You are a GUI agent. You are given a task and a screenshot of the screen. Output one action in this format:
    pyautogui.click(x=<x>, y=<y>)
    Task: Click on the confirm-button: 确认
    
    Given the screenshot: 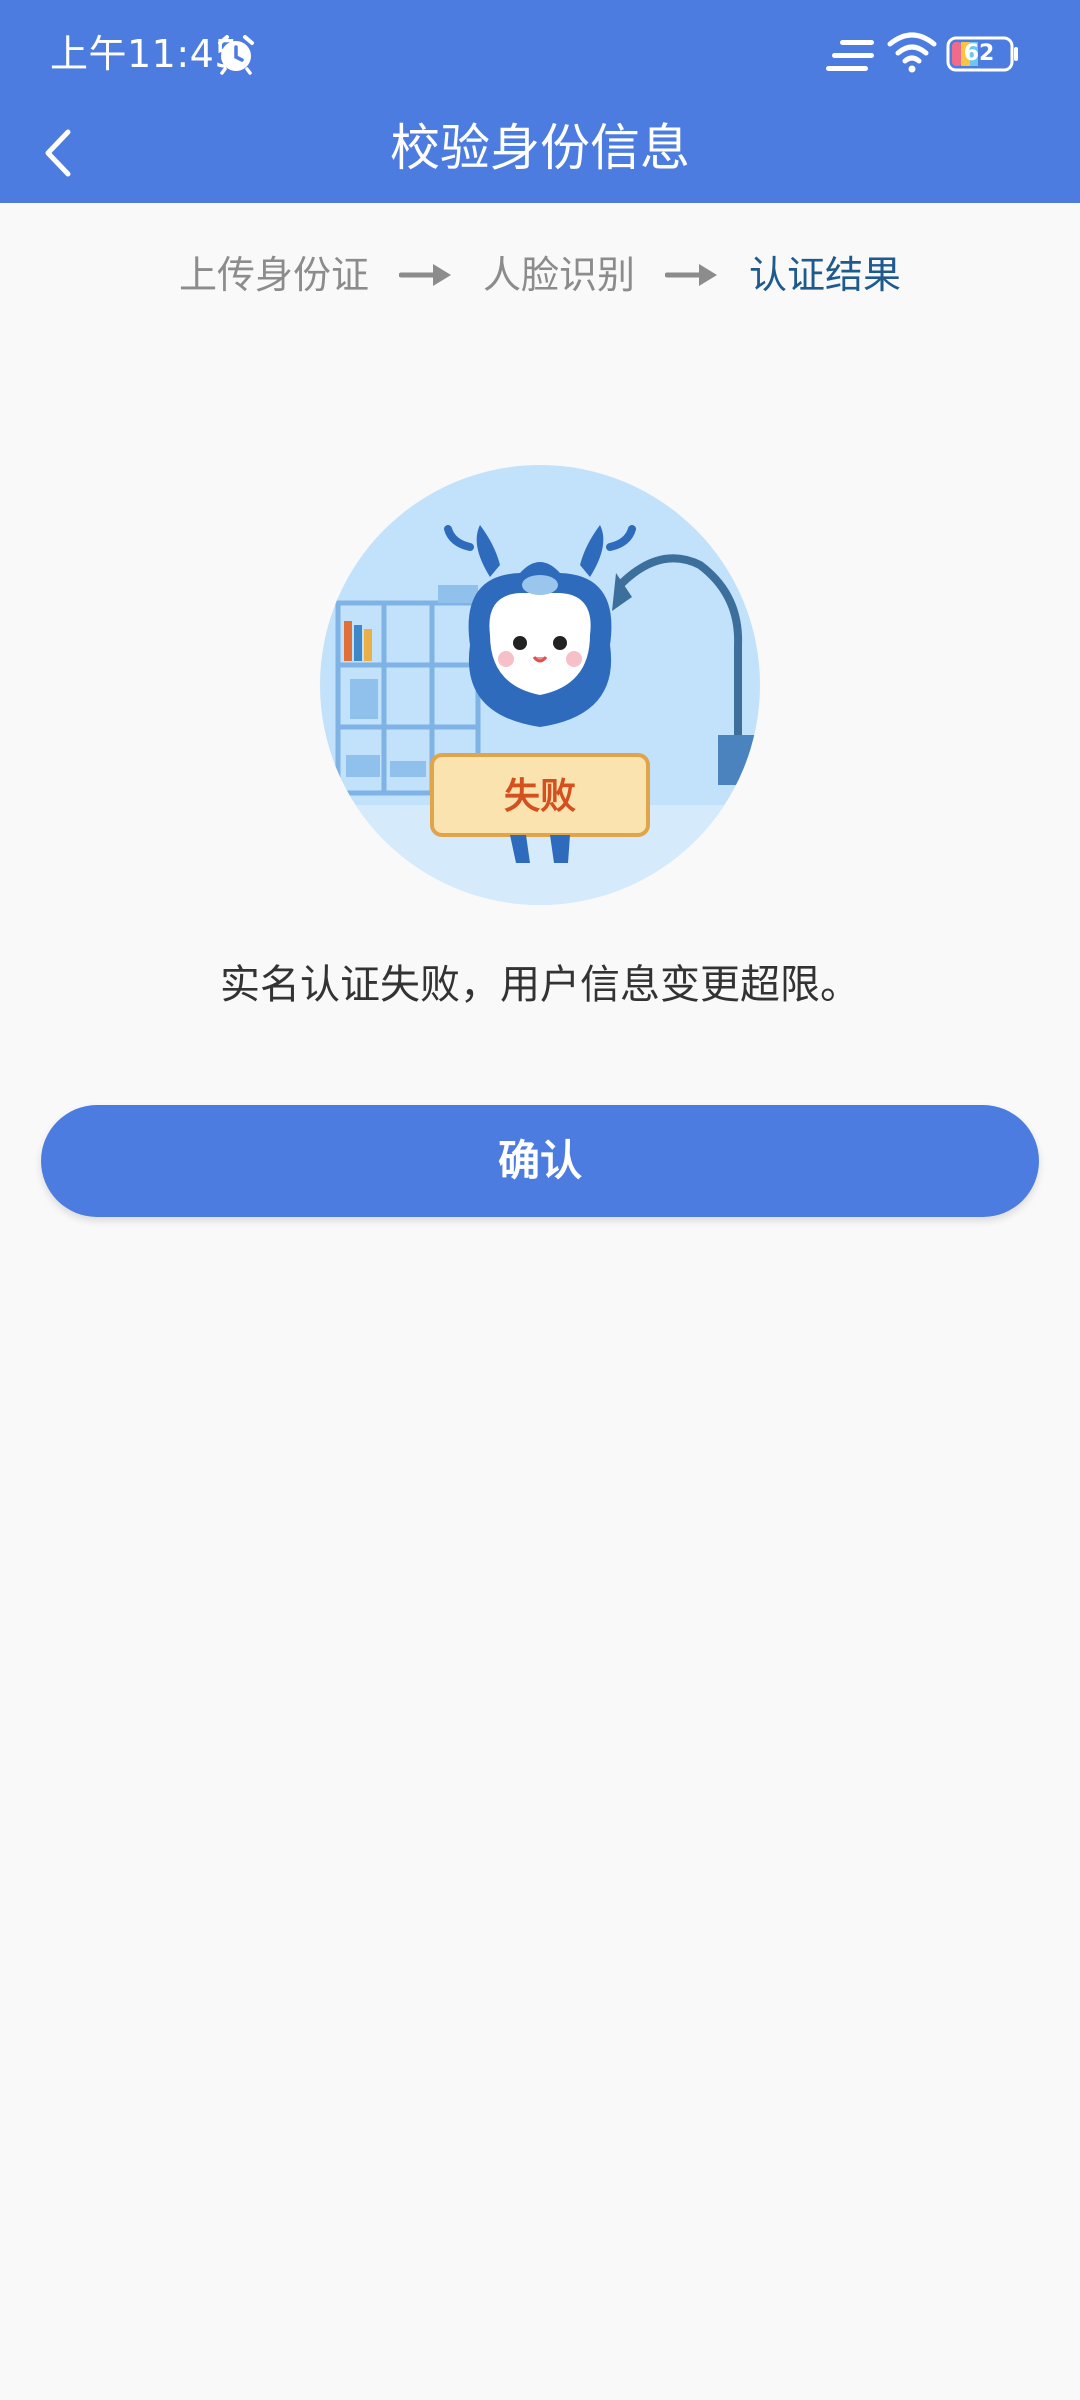 What is the action you would take?
    pyautogui.click(x=540, y=1161)
    